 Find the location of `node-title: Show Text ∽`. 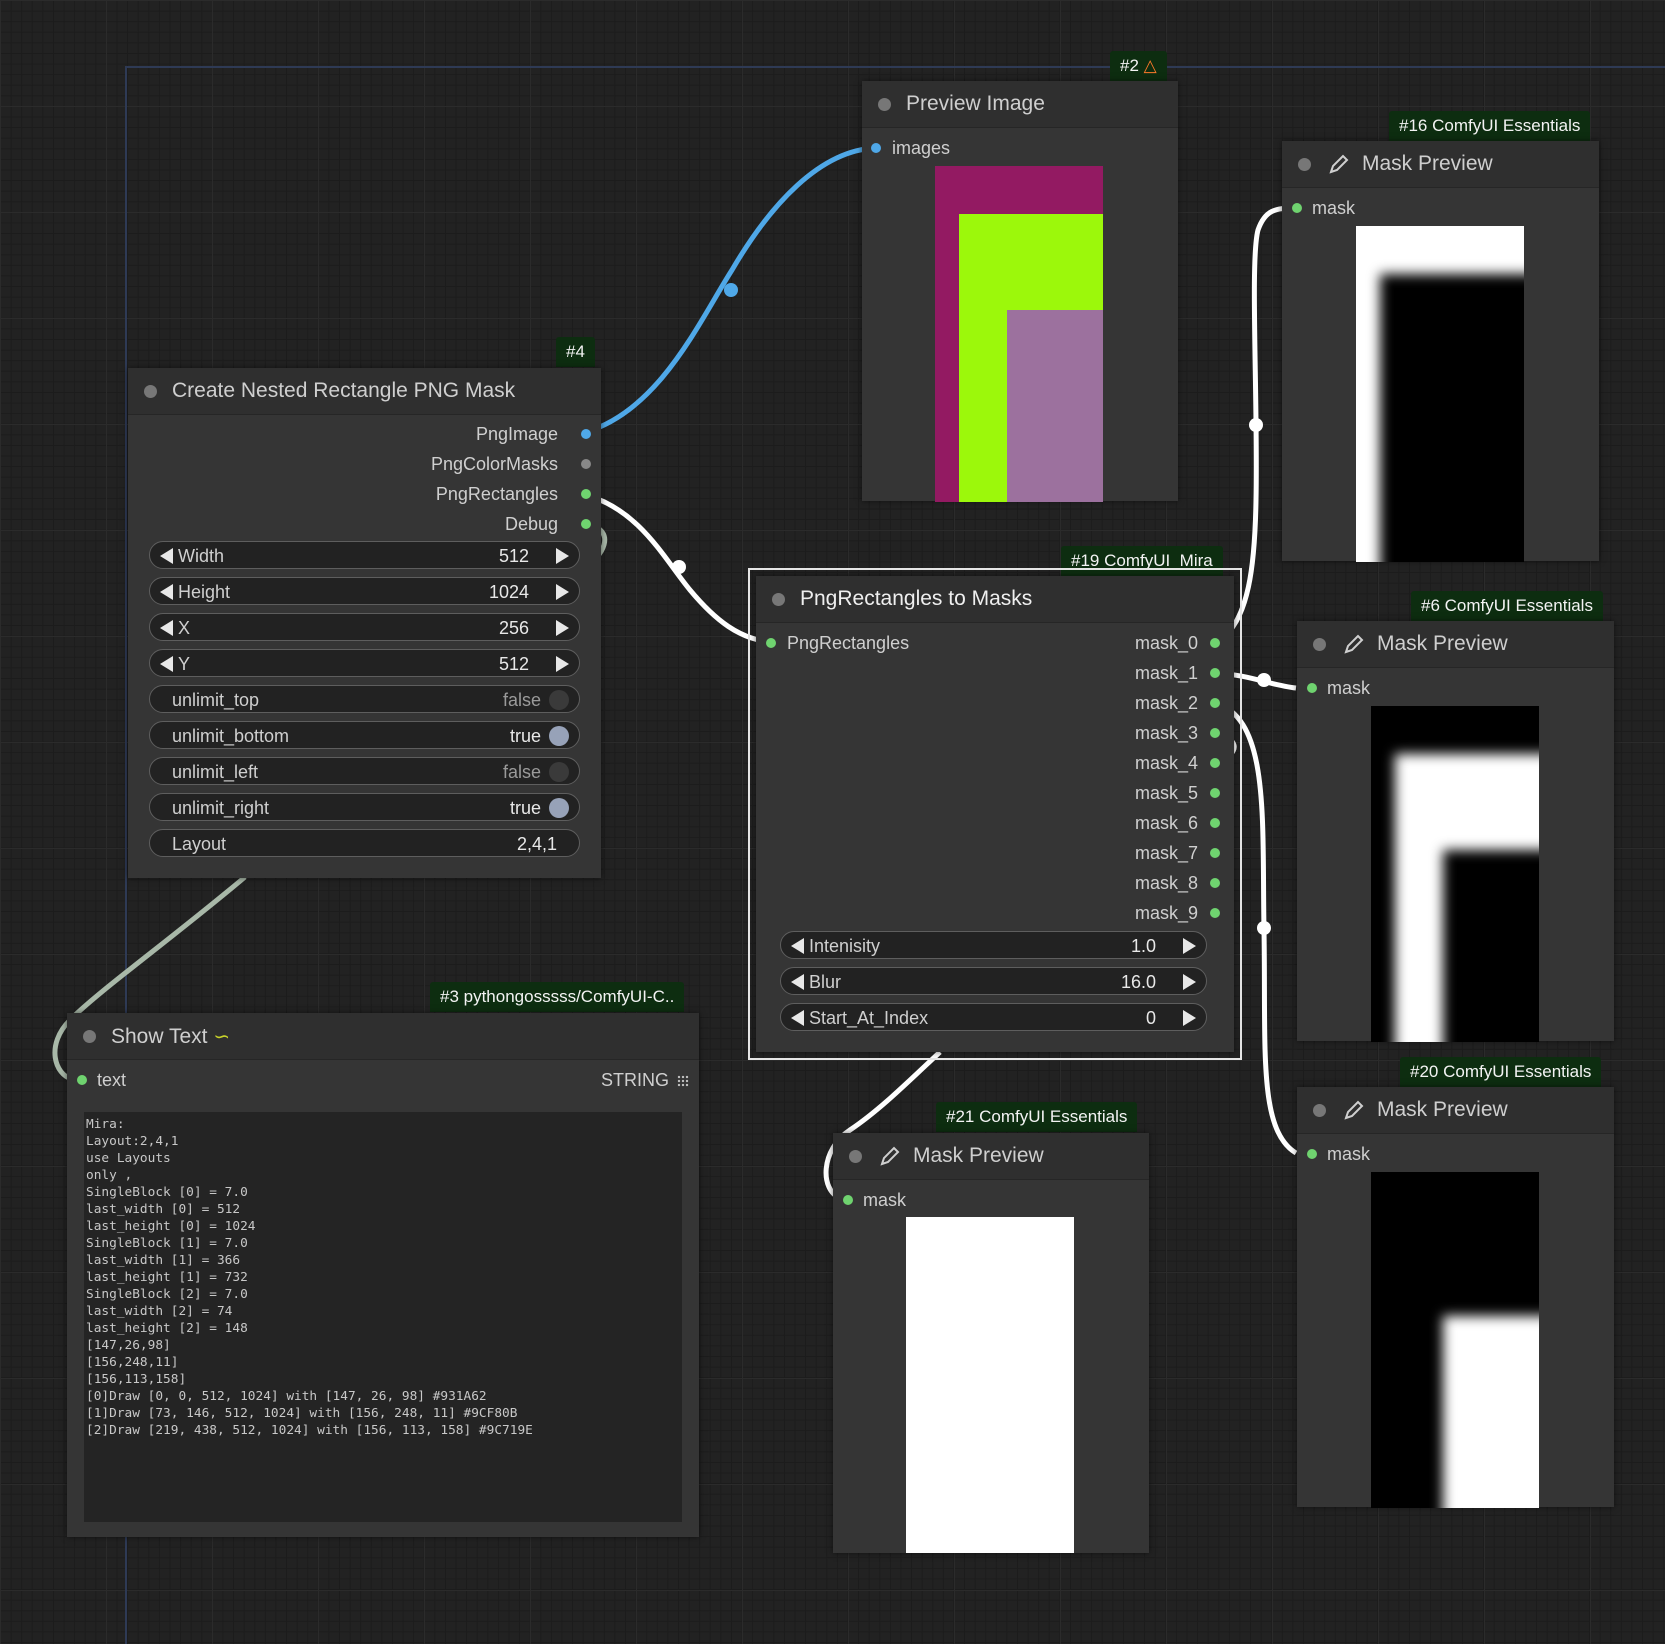

node-title: Show Text ∽ is located at coordinates (171, 1036).